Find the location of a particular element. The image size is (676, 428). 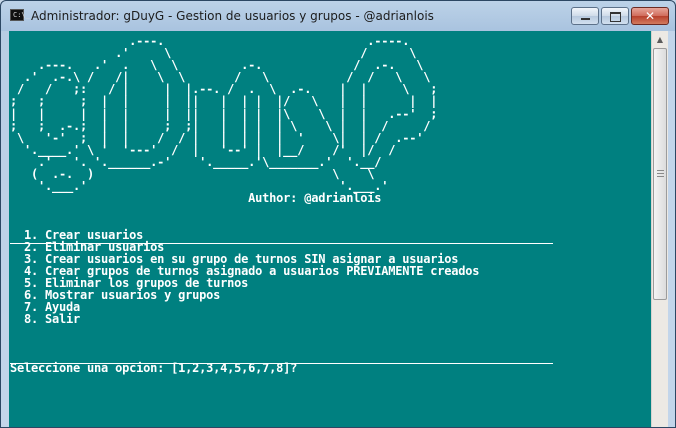

separator-top is located at coordinates (281, 243).